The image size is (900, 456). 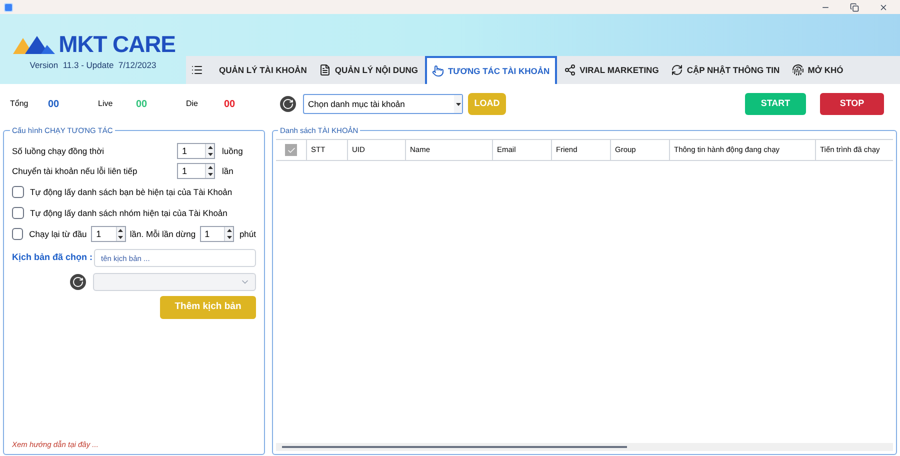 What do you see at coordinates (228, 171) in the screenshot?
I see `unit-label: lần` at bounding box center [228, 171].